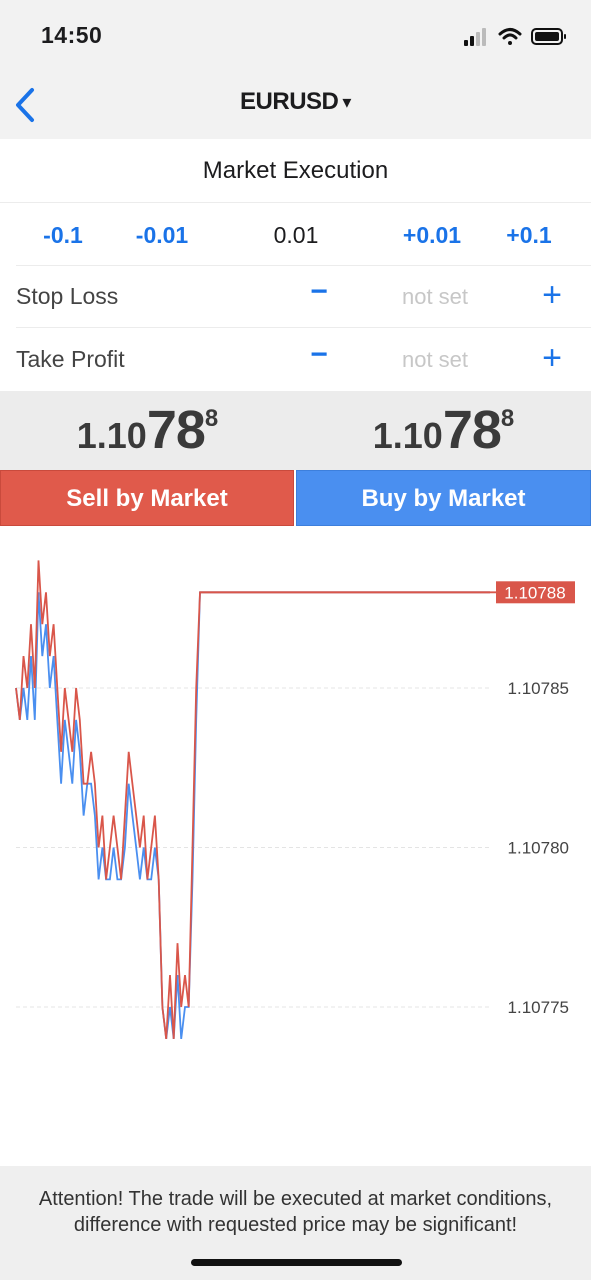  I want to click on volume-minus-0.1-button: -0.1, so click(63, 235).